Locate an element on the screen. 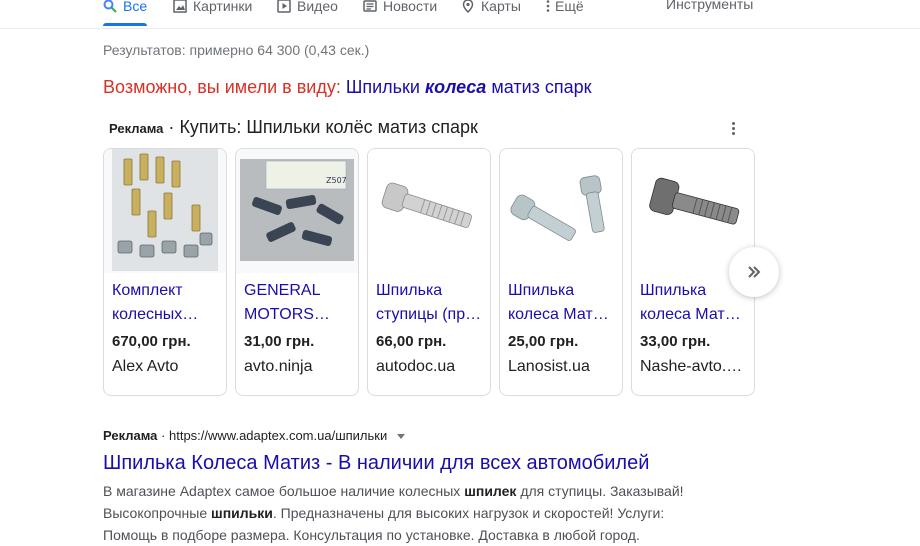  shopping-title: Купить: Шпильки колёс матиз спарк is located at coordinates (328, 127).